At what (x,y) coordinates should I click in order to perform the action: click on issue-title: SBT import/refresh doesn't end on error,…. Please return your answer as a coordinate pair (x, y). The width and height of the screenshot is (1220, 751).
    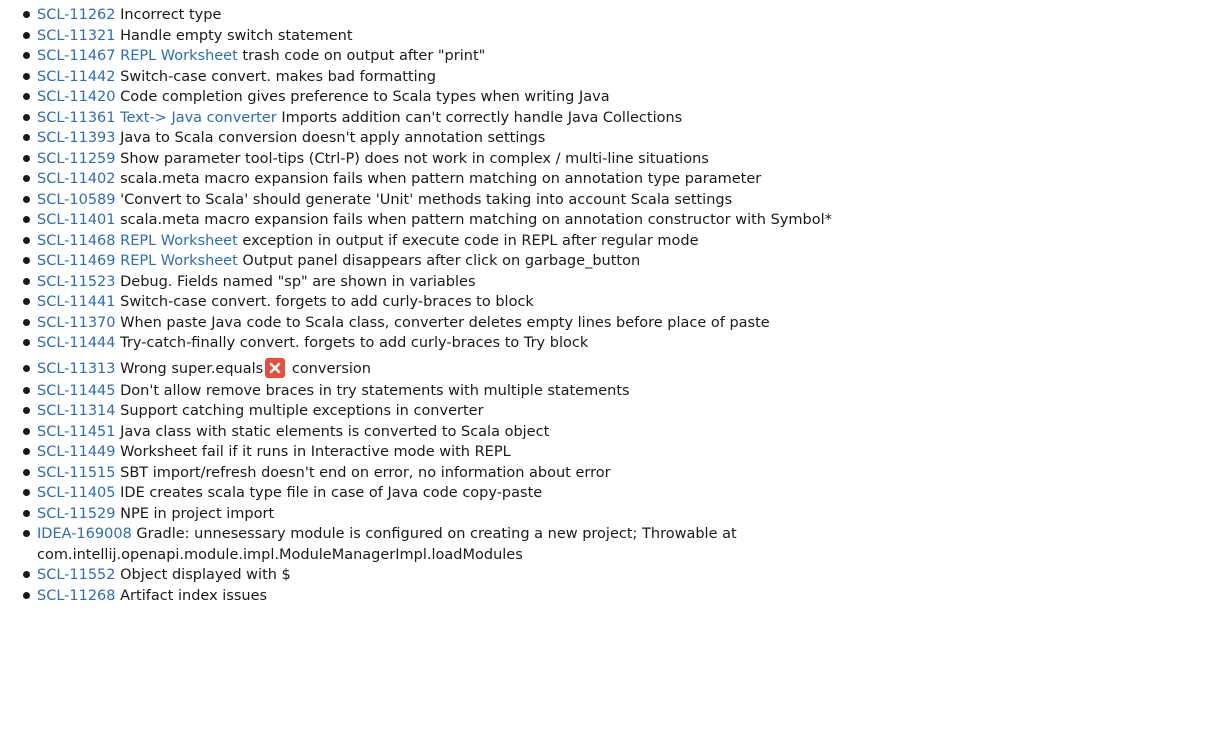
    Looking at the image, I should click on (365, 472).